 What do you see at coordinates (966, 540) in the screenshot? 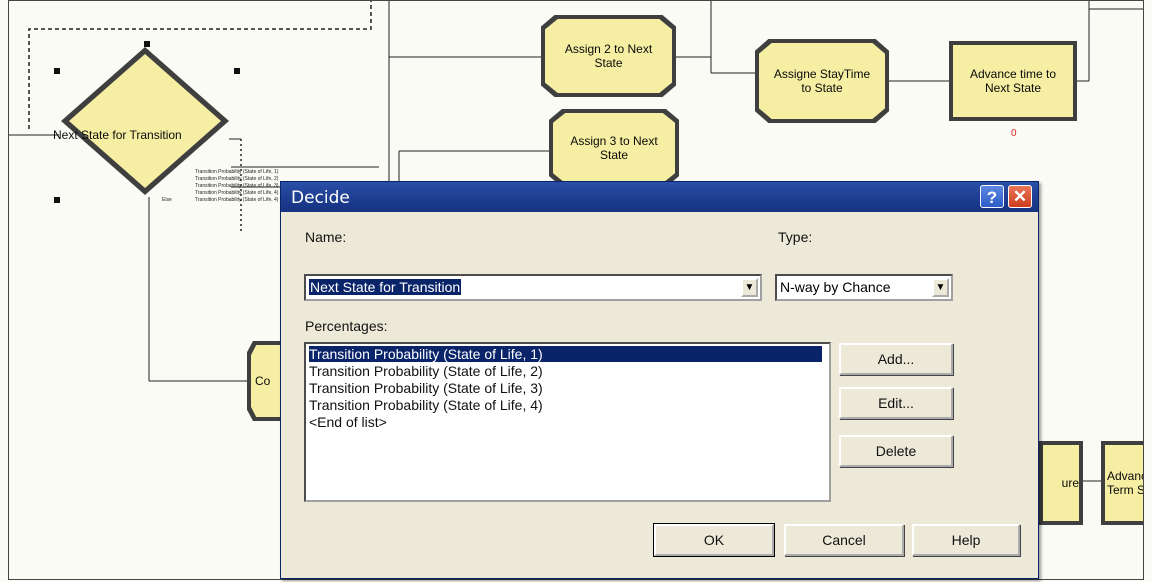
I see `help-button: Help` at bounding box center [966, 540].